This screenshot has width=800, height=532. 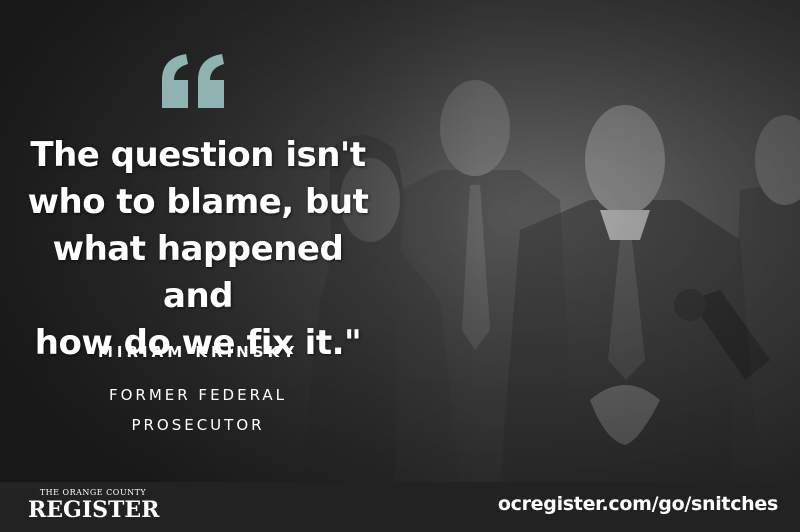 What do you see at coordinates (193, 81) in the screenshot?
I see `quotation-mark-icon` at bounding box center [193, 81].